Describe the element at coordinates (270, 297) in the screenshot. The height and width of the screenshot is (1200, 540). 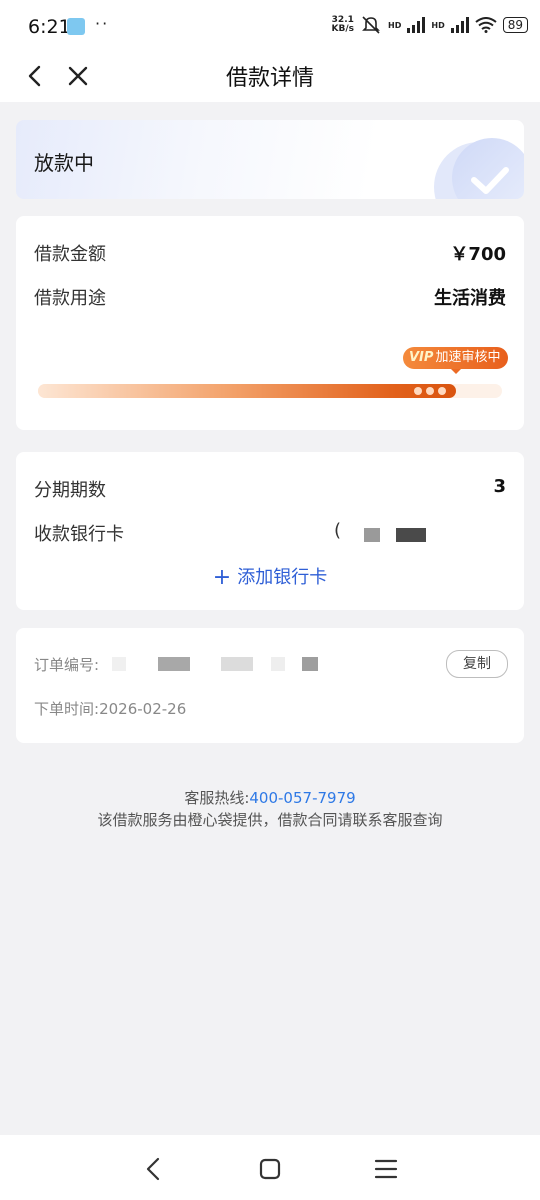
I see `loan-purpose-row: 借款用途 生活消费` at that location.